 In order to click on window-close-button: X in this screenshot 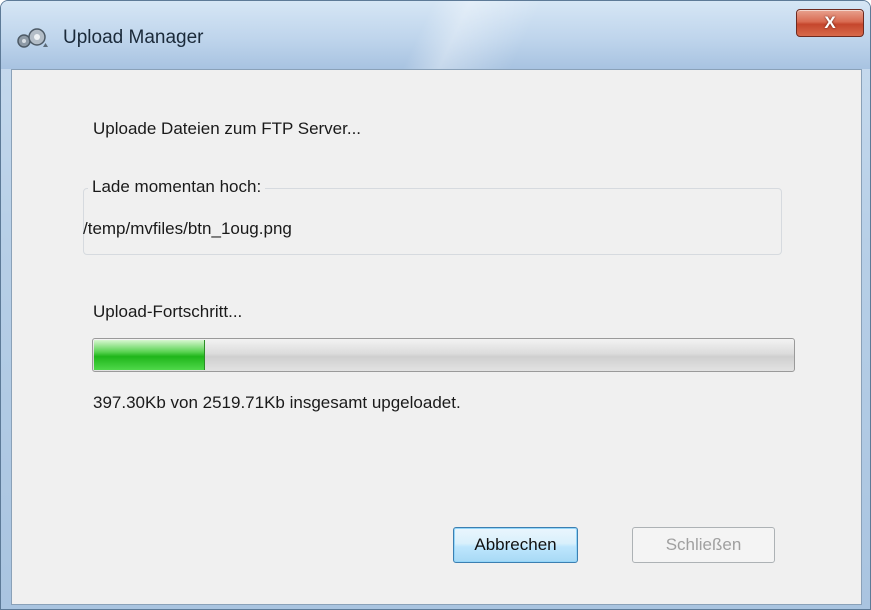, I will do `click(830, 23)`.